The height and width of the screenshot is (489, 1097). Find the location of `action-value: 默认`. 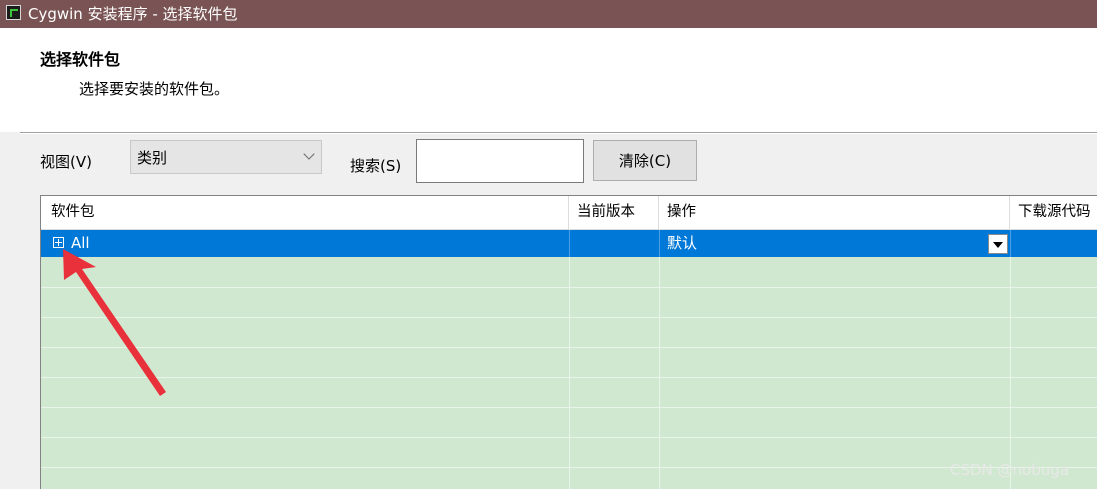

action-value: 默认 is located at coordinates (682, 243).